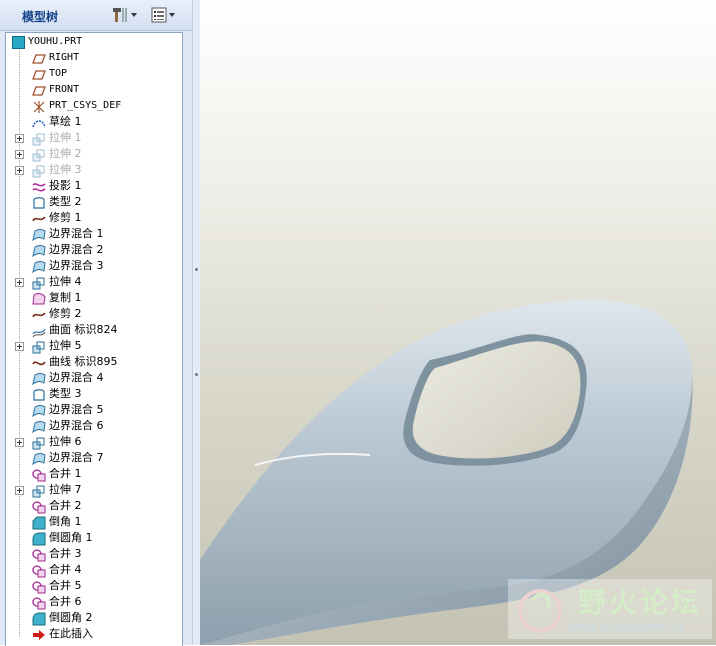 The height and width of the screenshot is (646, 716). Describe the element at coordinates (39, 522) in the screenshot. I see `chamfer-icon` at that location.